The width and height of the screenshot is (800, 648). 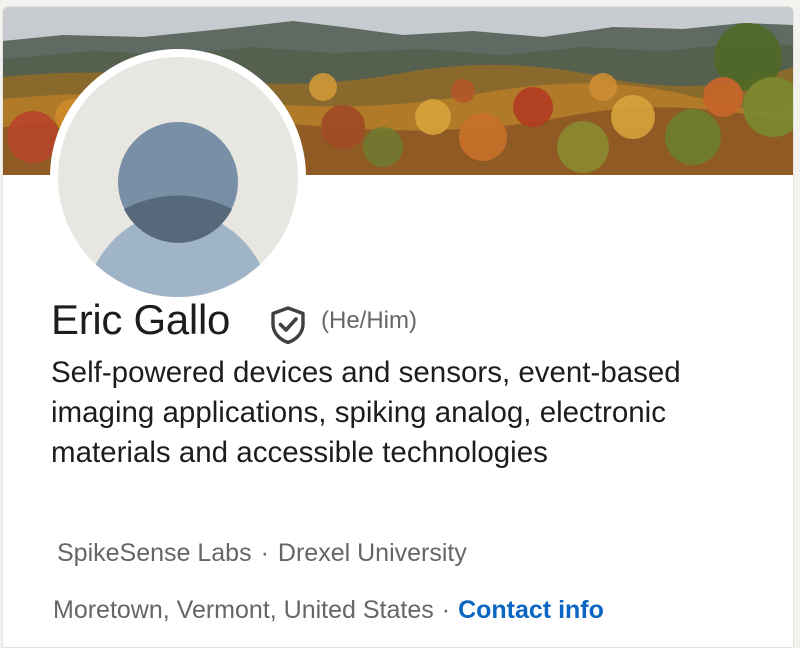 I want to click on person-placeholder-icon, so click(x=178, y=177).